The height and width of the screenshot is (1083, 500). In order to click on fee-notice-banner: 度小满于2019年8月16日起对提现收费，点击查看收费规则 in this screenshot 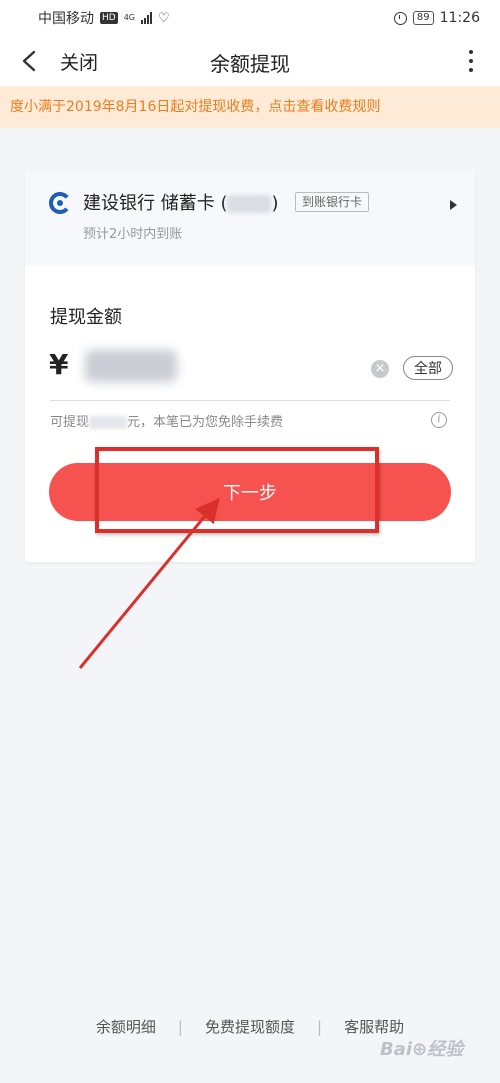, I will do `click(250, 107)`.